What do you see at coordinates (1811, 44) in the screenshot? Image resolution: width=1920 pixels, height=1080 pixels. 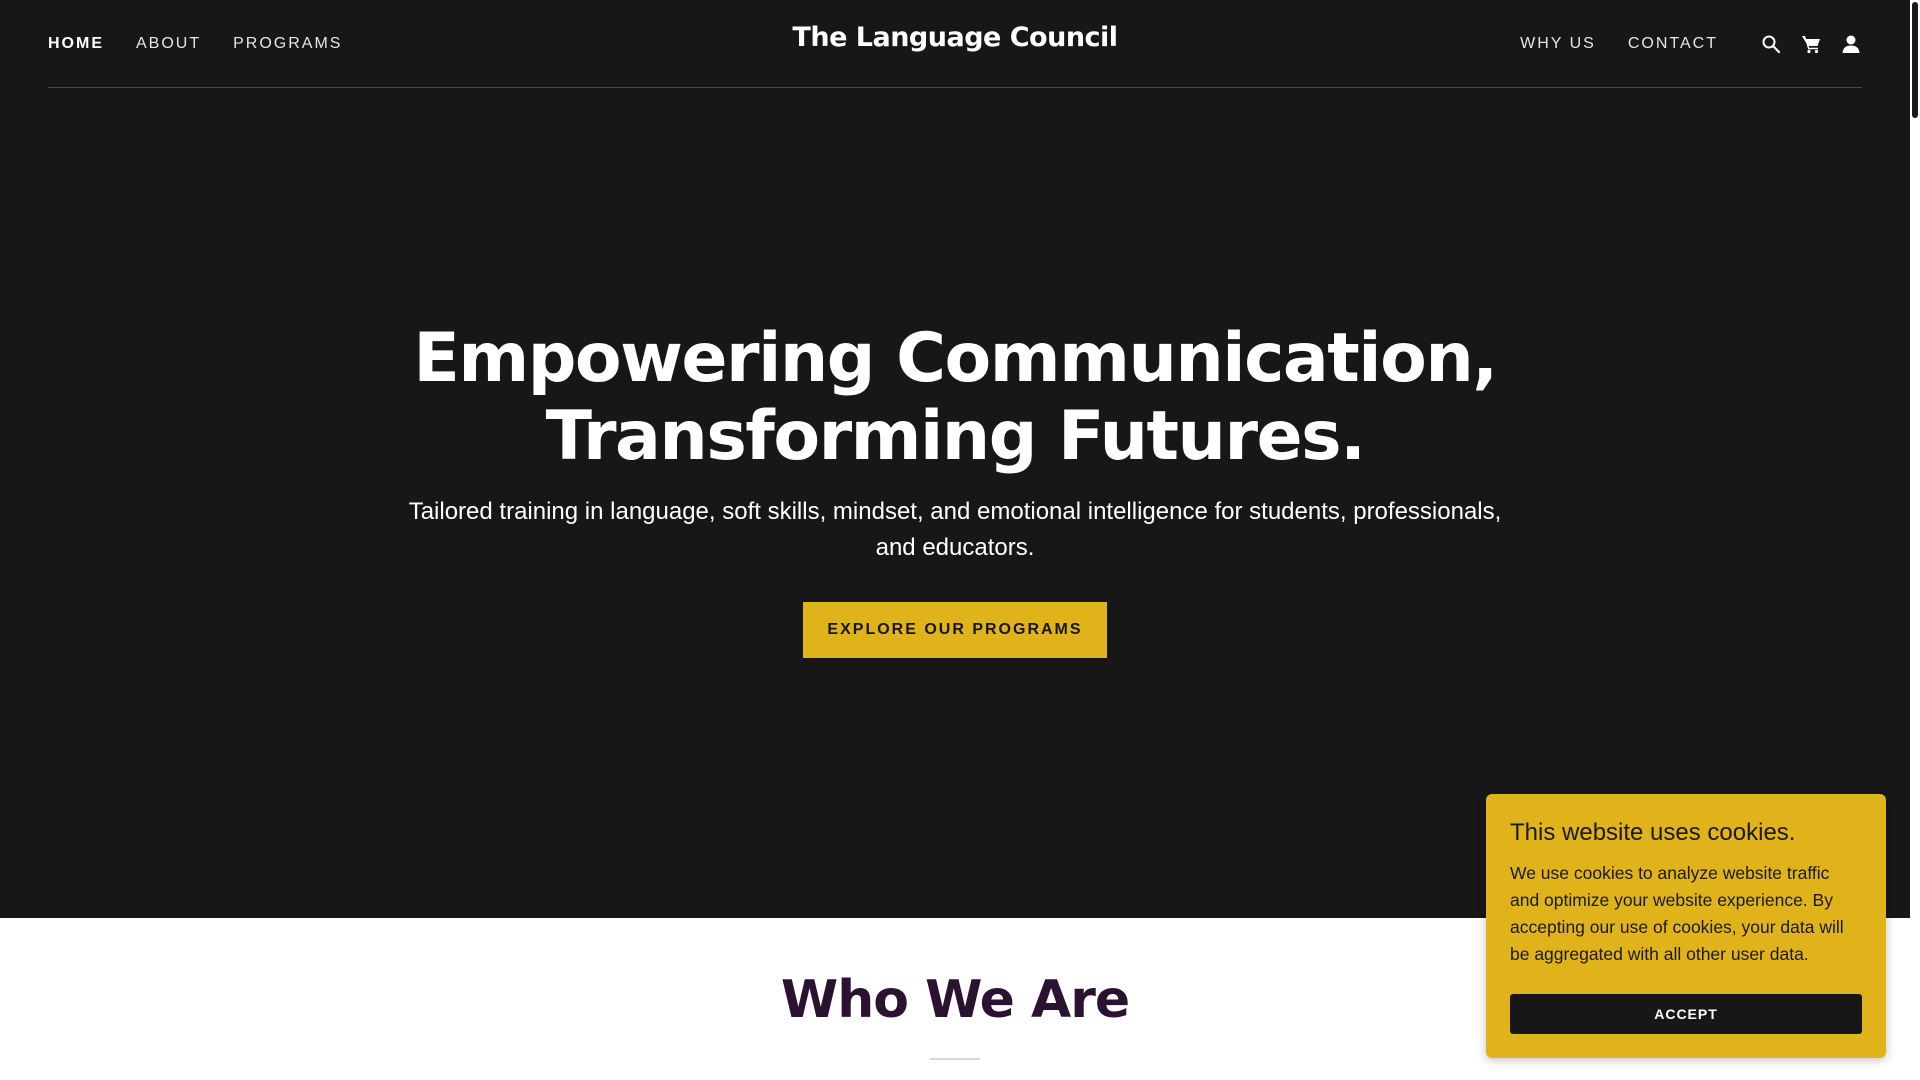 I see `cart-icon` at bounding box center [1811, 44].